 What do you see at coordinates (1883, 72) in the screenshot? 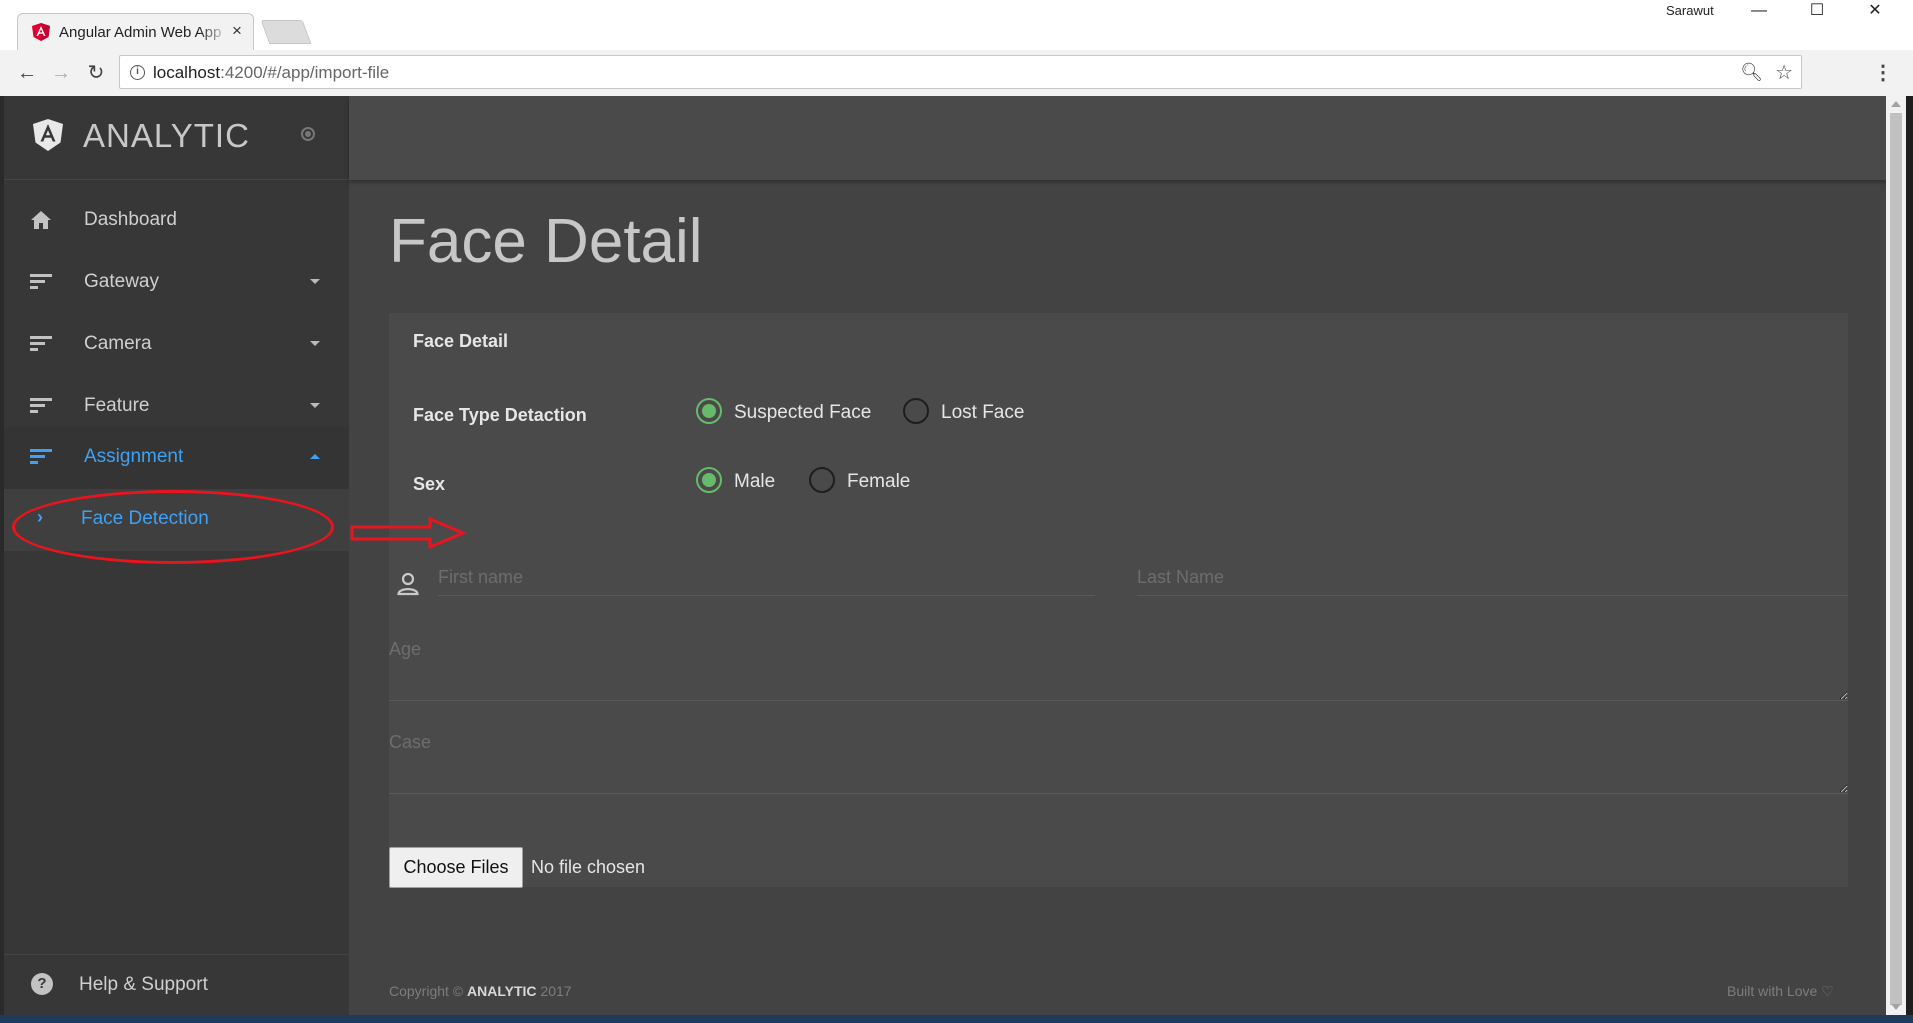
I see `browser-menu-icon: ⋮` at bounding box center [1883, 72].